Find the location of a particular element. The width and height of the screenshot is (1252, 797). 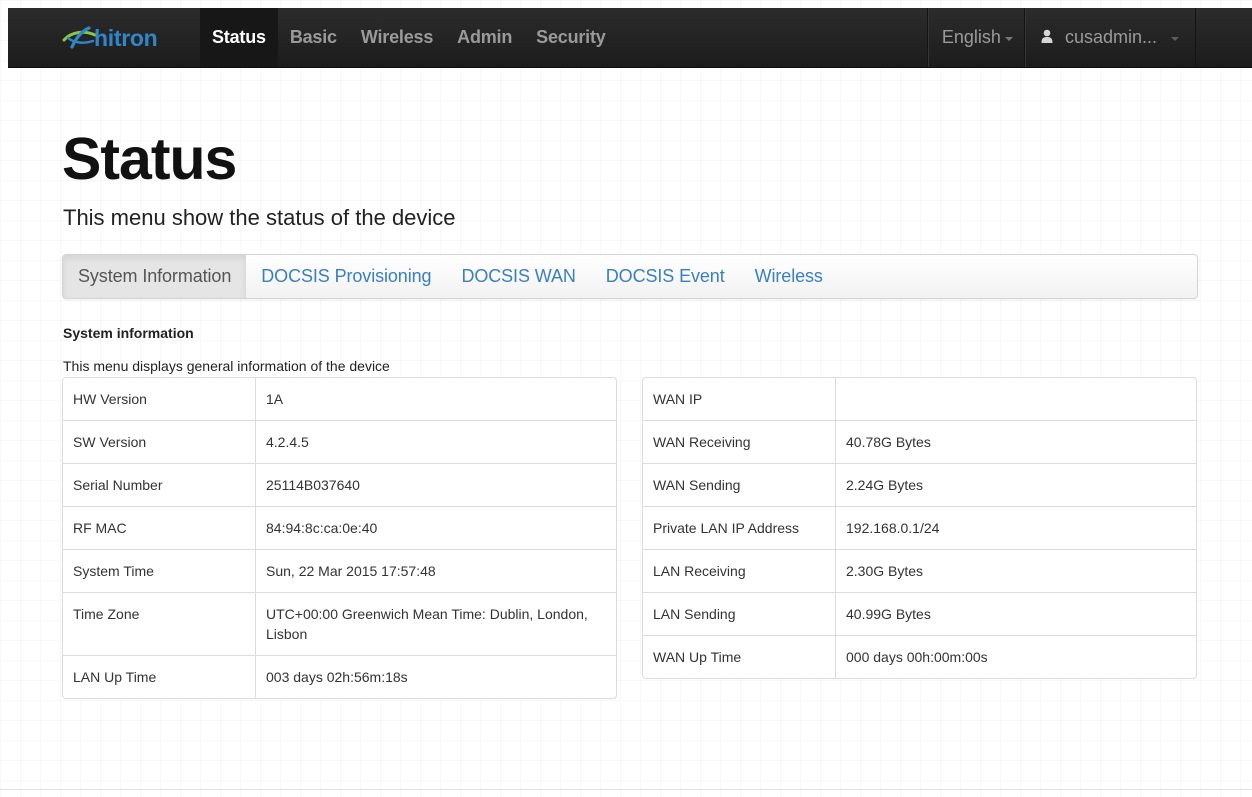

brand-logo: hitron is located at coordinates (110, 38).